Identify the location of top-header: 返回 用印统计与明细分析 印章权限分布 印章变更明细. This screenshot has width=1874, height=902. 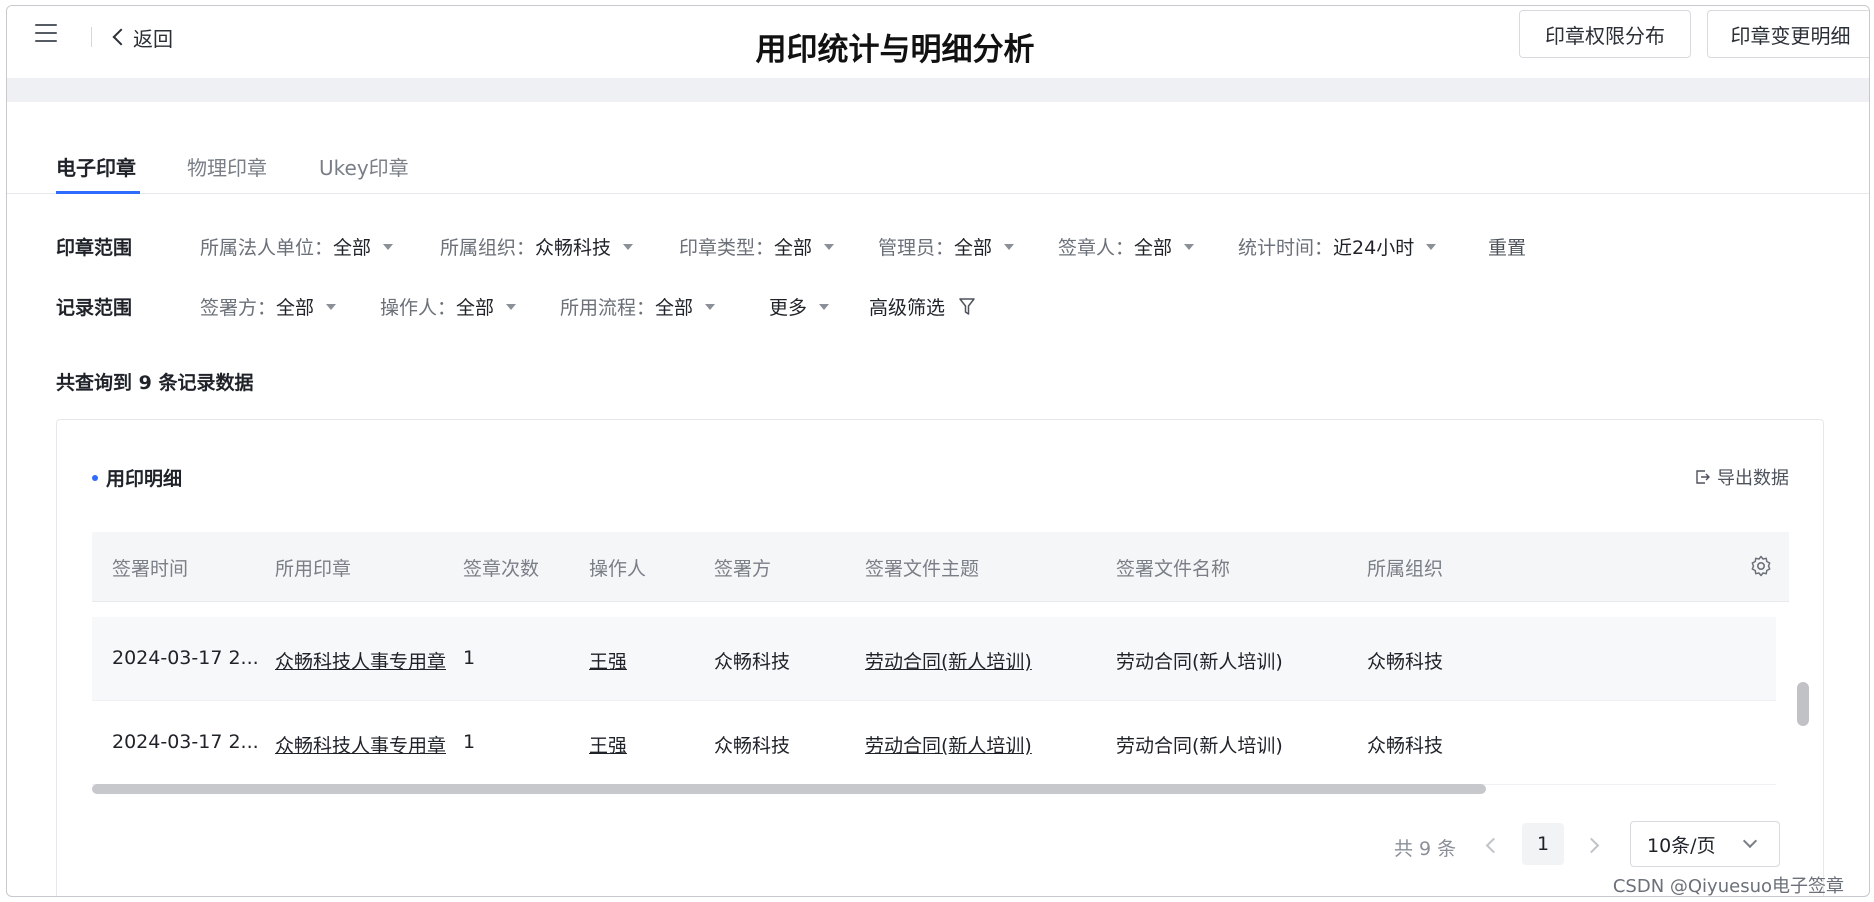
(938, 42).